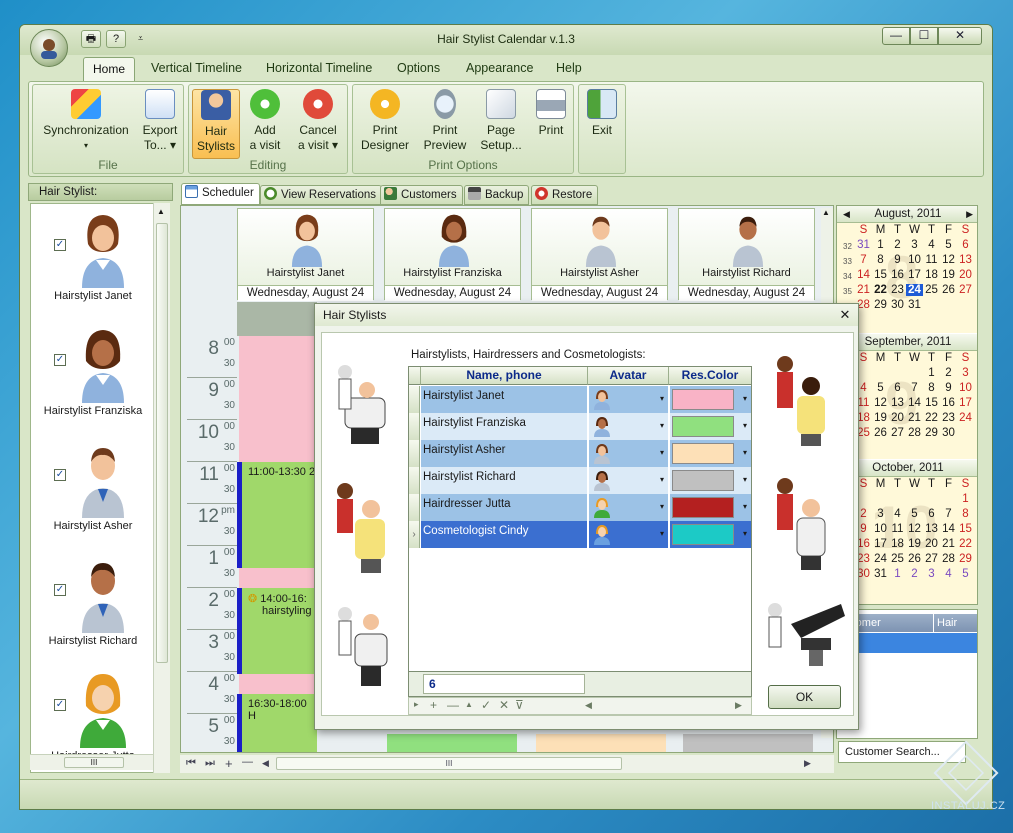 This screenshot has height=833, width=1013. I want to click on cell-name: Hairdresser Jutta, so click(504, 507).